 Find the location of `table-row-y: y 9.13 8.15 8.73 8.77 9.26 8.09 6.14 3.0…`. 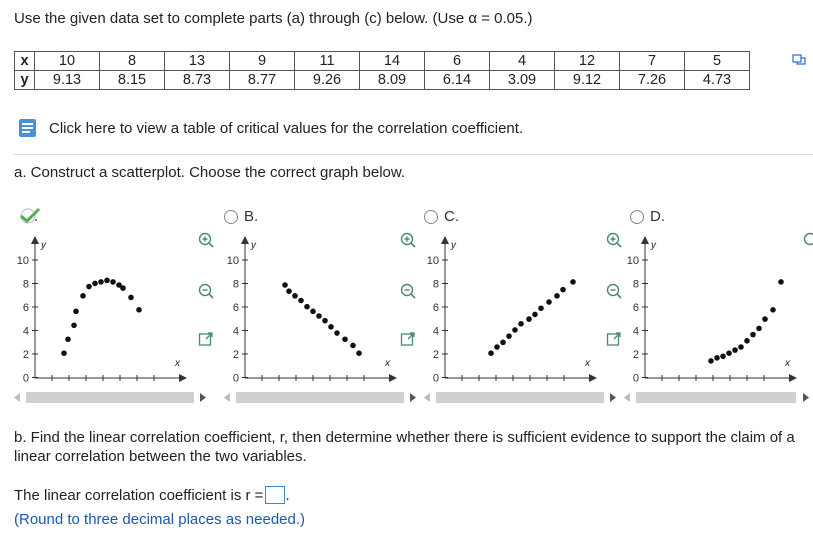

table-row-y: y 9.13 8.15 8.73 8.77 9.26 8.09 6.14 3.0… is located at coordinates (382, 80).